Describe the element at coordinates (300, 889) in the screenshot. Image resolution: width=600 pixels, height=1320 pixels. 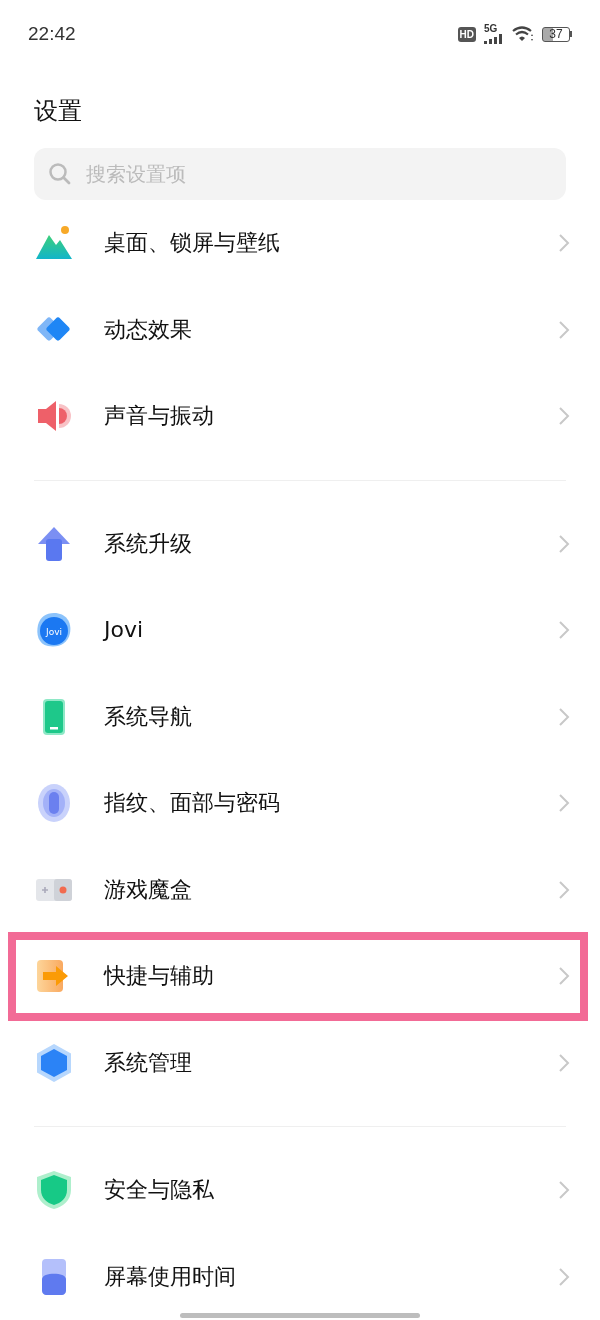
I see `settings-item: 游戏魔盒` at that location.